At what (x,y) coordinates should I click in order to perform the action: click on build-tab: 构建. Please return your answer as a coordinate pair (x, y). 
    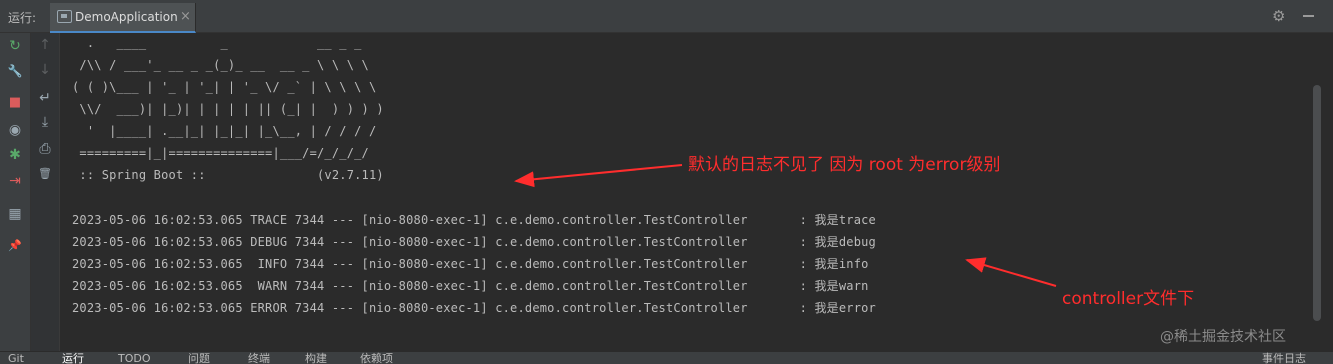
    Looking at the image, I should click on (316, 358).